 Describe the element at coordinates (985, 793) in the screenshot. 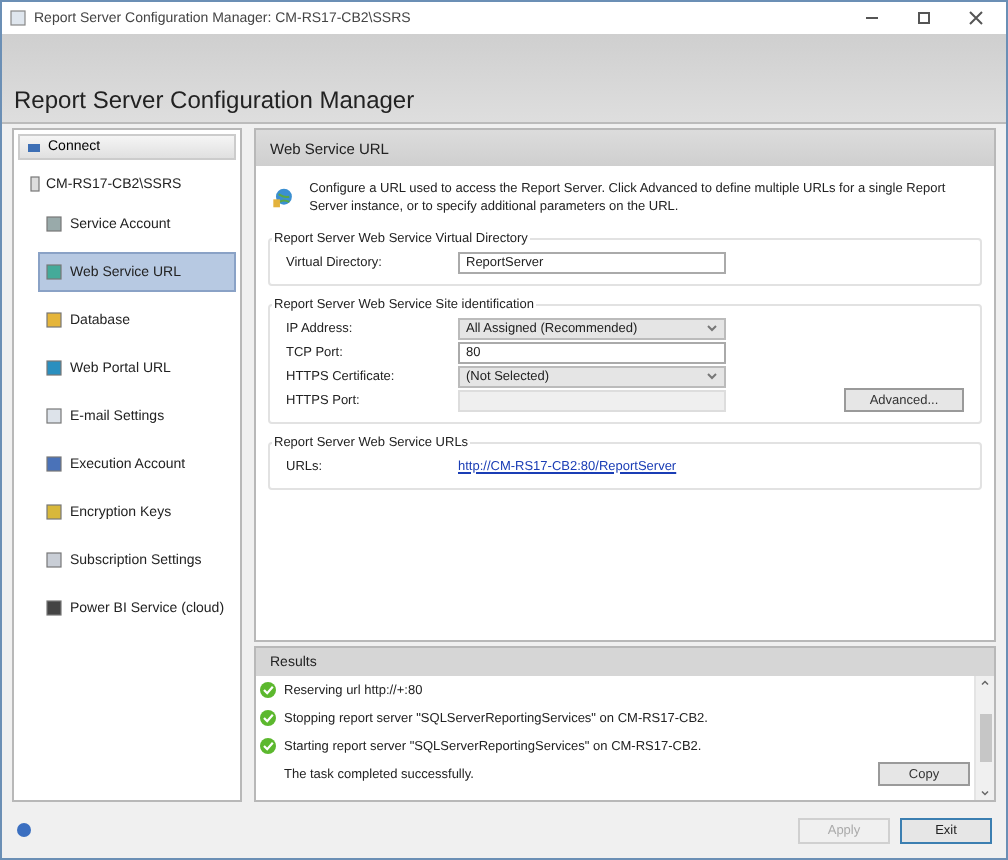

I see `scroll-down-icon` at that location.